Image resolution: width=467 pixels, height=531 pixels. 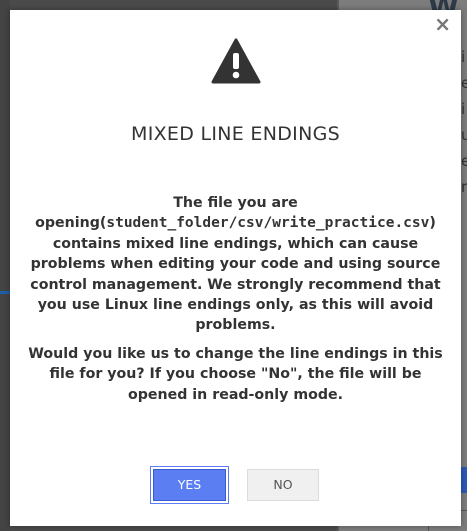 What do you see at coordinates (268, 223) in the screenshot?
I see `file-path: student_folder/csv/write_practice.csv` at bounding box center [268, 223].